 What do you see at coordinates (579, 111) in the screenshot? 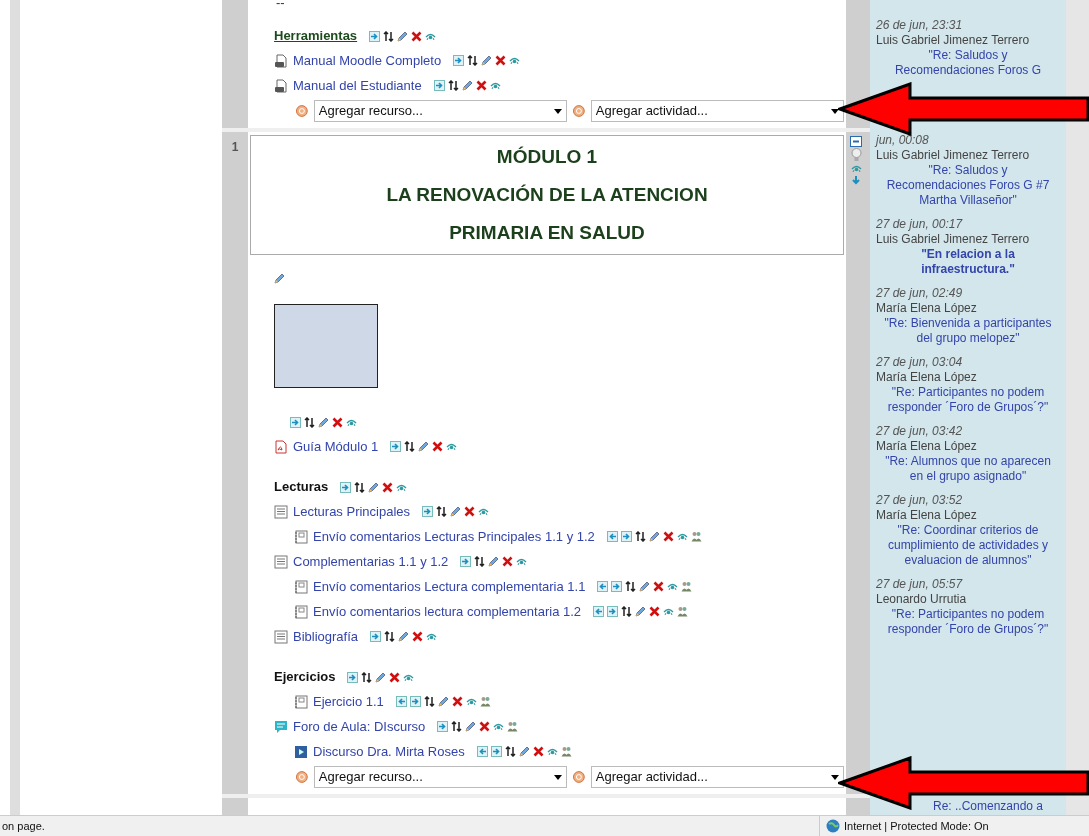
I see `help-icon` at bounding box center [579, 111].